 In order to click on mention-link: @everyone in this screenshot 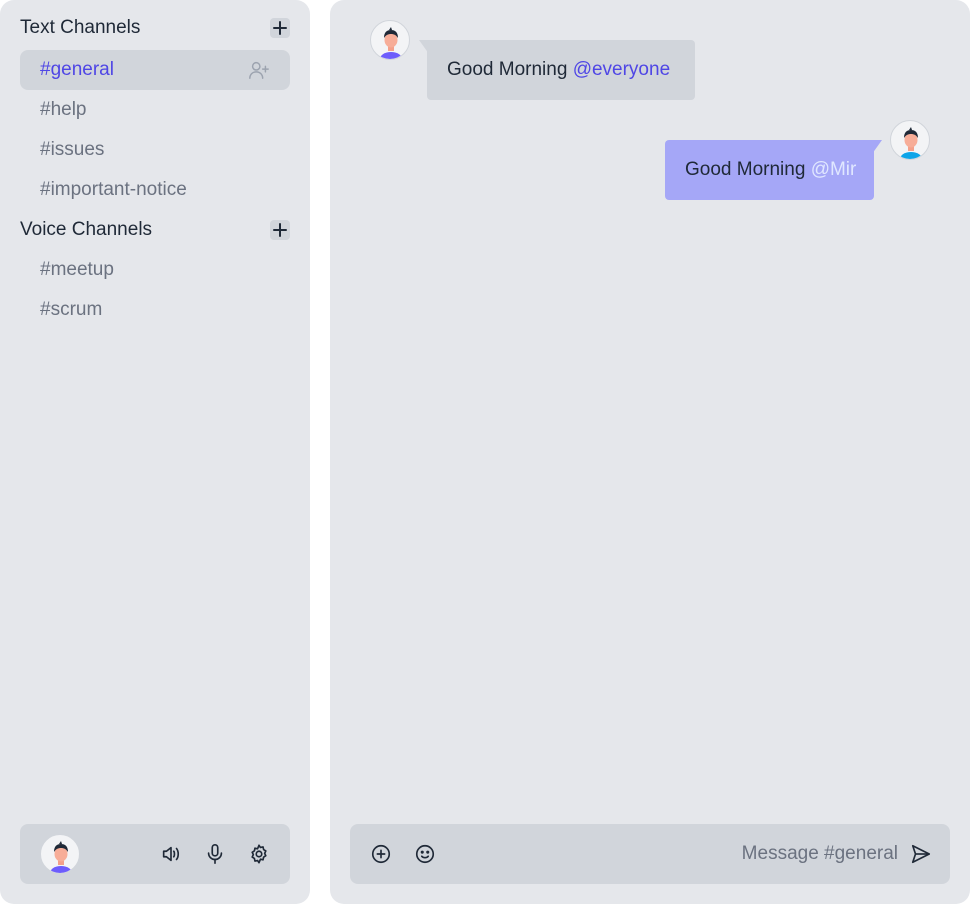, I will do `click(621, 70)`.